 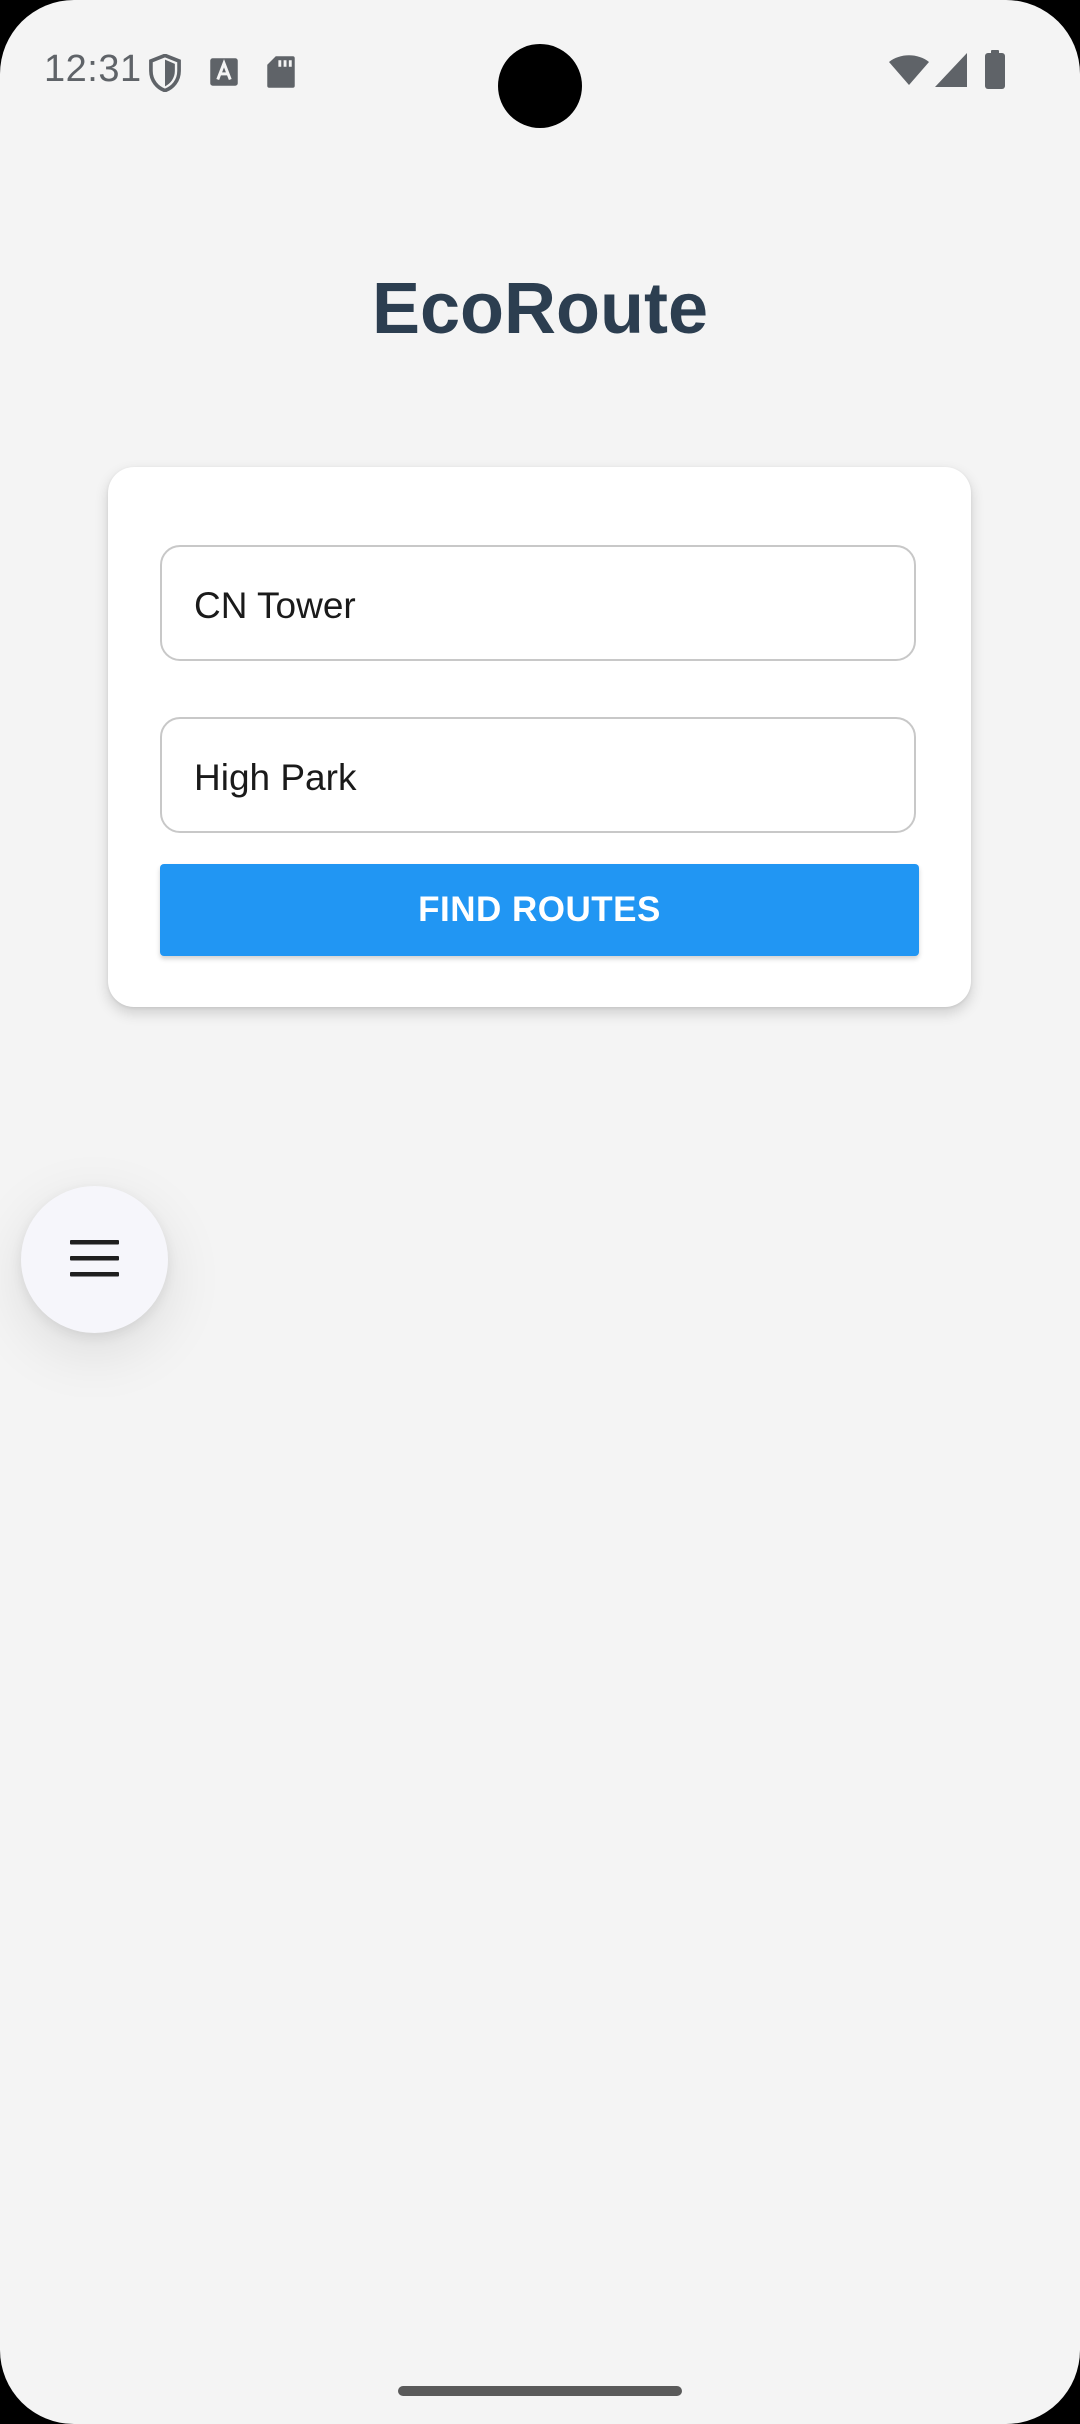 I want to click on status-bar: 12:31, so click(x=540, y=70).